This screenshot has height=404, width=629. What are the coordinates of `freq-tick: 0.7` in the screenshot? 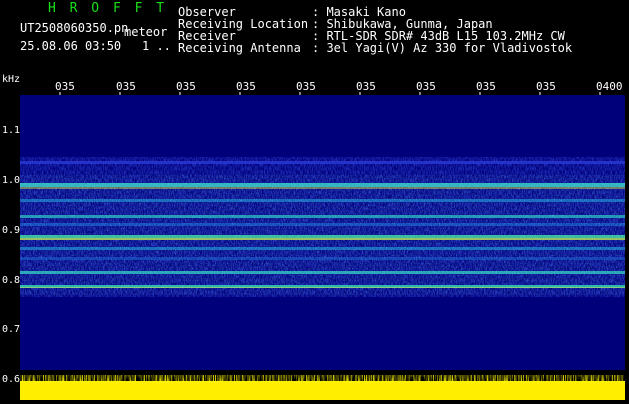 It's located at (11, 329).